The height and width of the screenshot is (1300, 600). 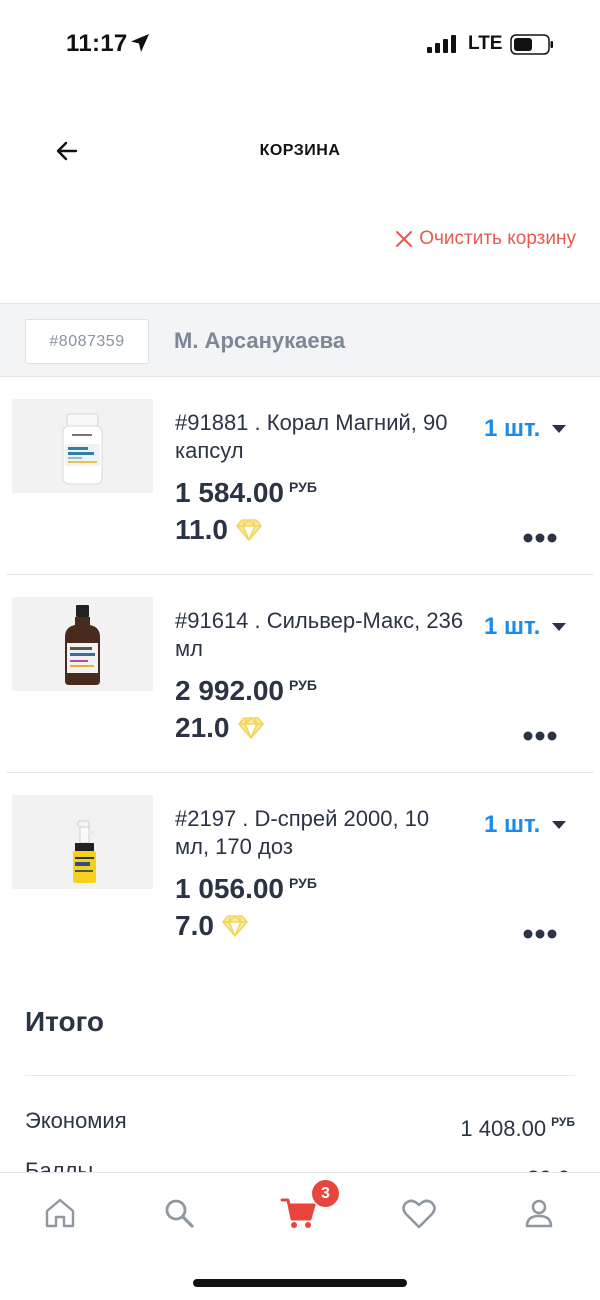 I want to click on product-name: #2197 . D-спрей 2000, 10 мл, 170 доз, so click(x=320, y=833).